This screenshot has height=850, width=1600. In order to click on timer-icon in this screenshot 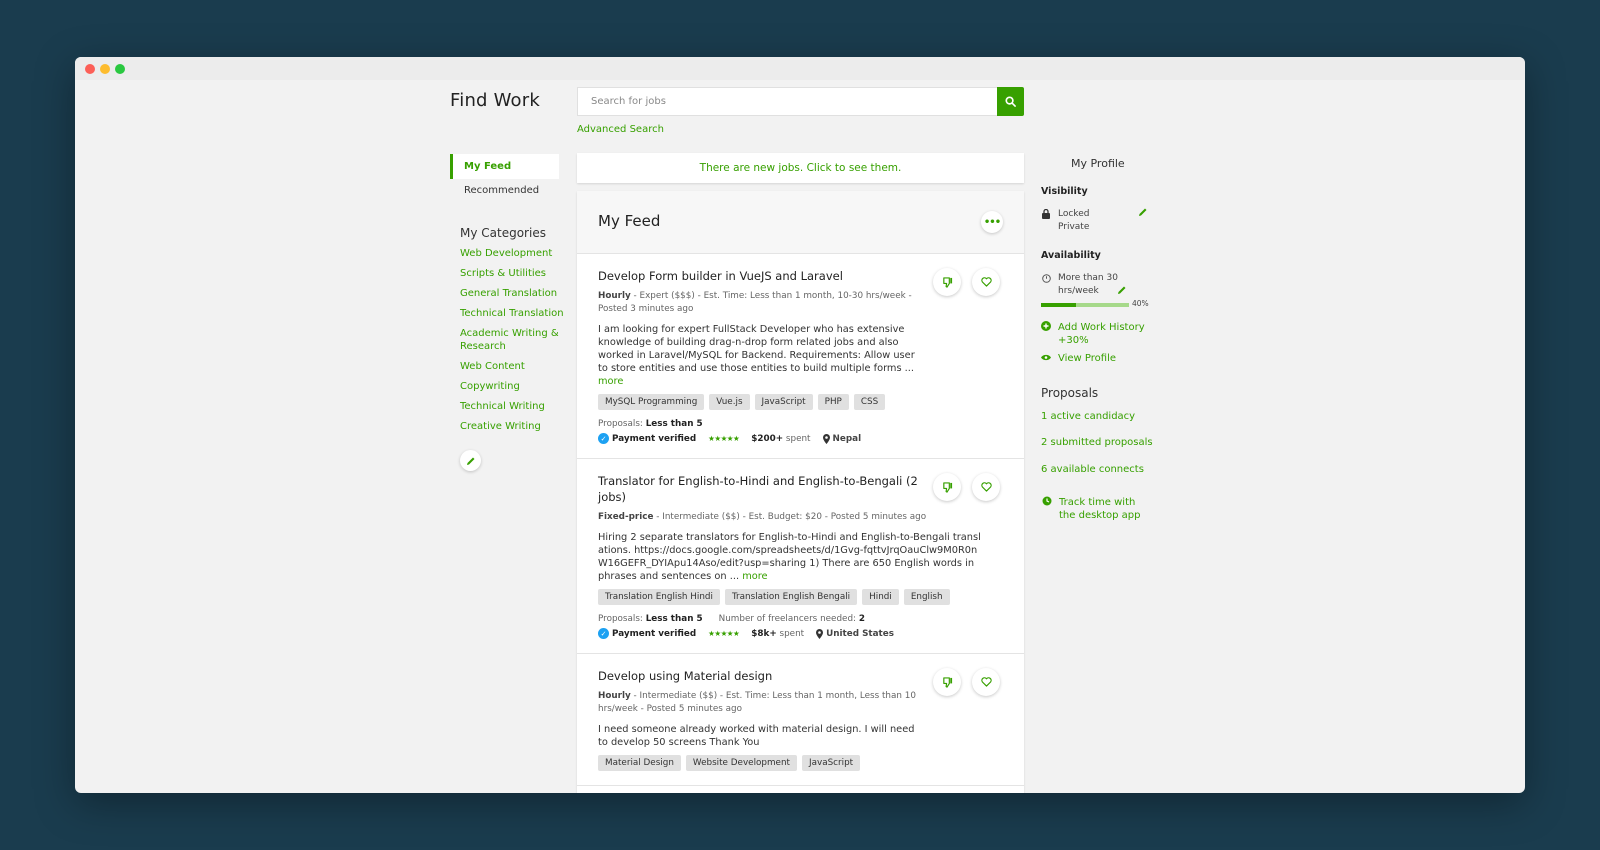, I will do `click(1047, 501)`.